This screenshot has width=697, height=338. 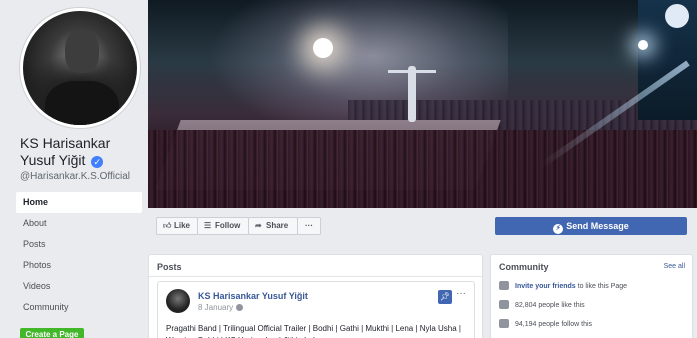 I want to click on community-follows-row: 94,194 people follow this, so click(x=594, y=323).